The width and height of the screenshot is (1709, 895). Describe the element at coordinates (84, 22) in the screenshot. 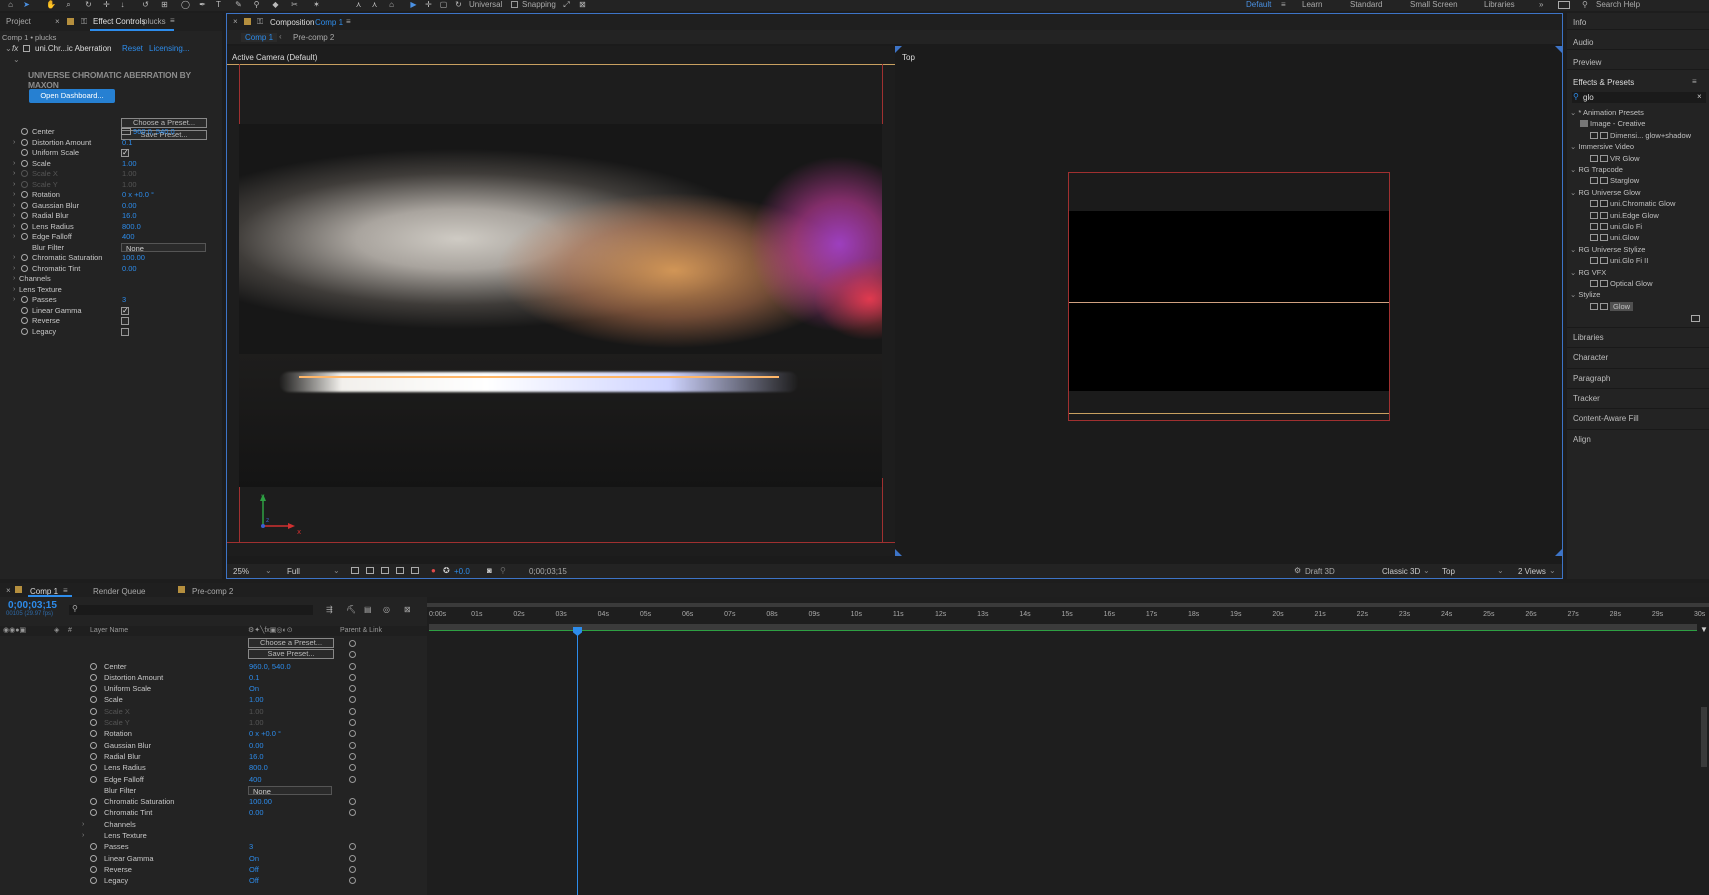

I see `lock-icon: ⚿` at that location.